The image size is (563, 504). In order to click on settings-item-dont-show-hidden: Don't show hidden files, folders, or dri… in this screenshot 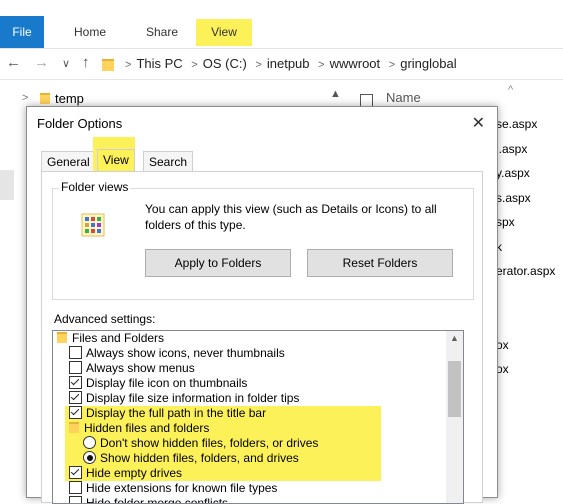, I will do `click(200, 443)`.